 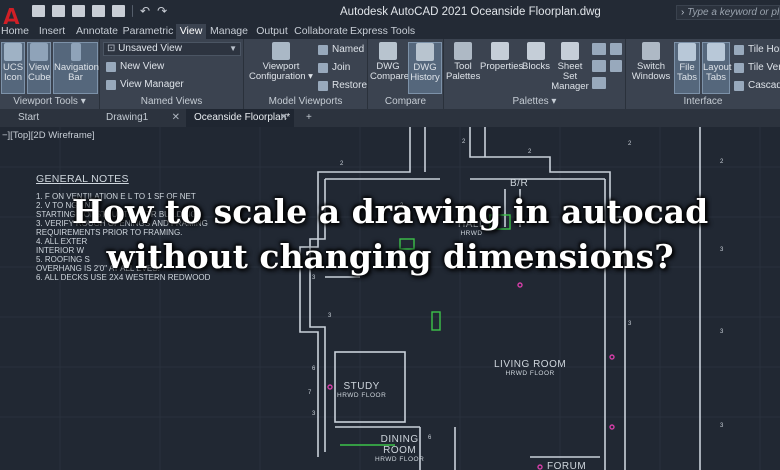 I want to click on ucs-icon-button: UCS Icon, so click(x=13, y=68).